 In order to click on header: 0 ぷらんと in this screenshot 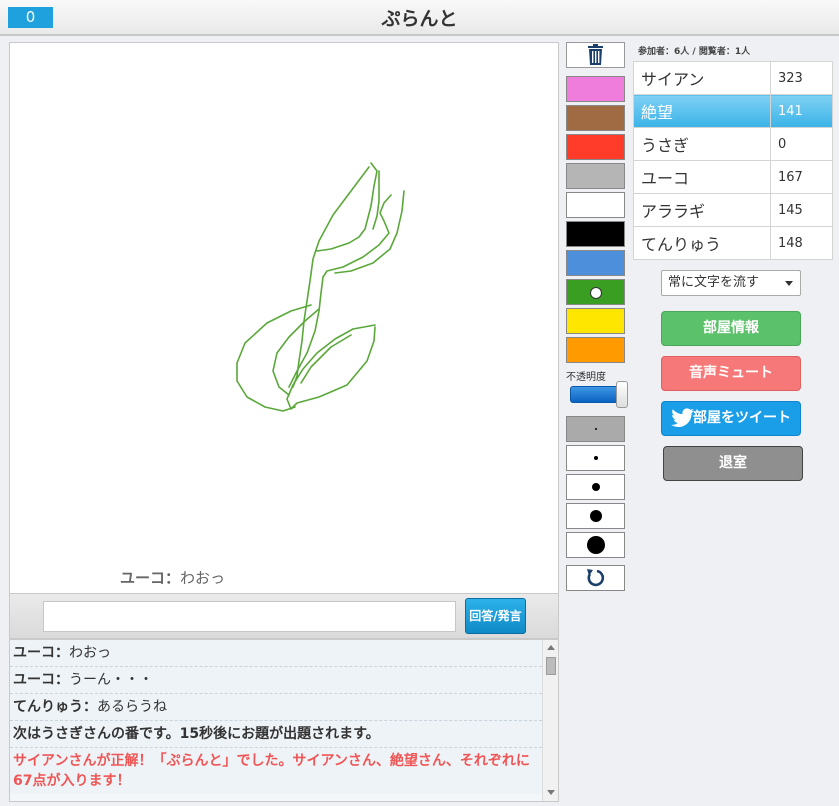, I will do `click(419, 18)`.